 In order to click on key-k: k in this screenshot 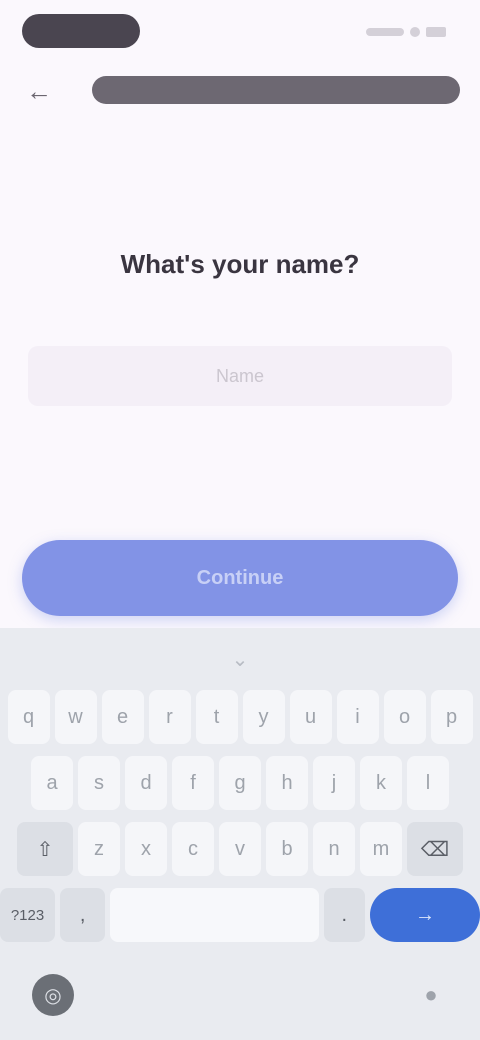, I will do `click(381, 783)`.